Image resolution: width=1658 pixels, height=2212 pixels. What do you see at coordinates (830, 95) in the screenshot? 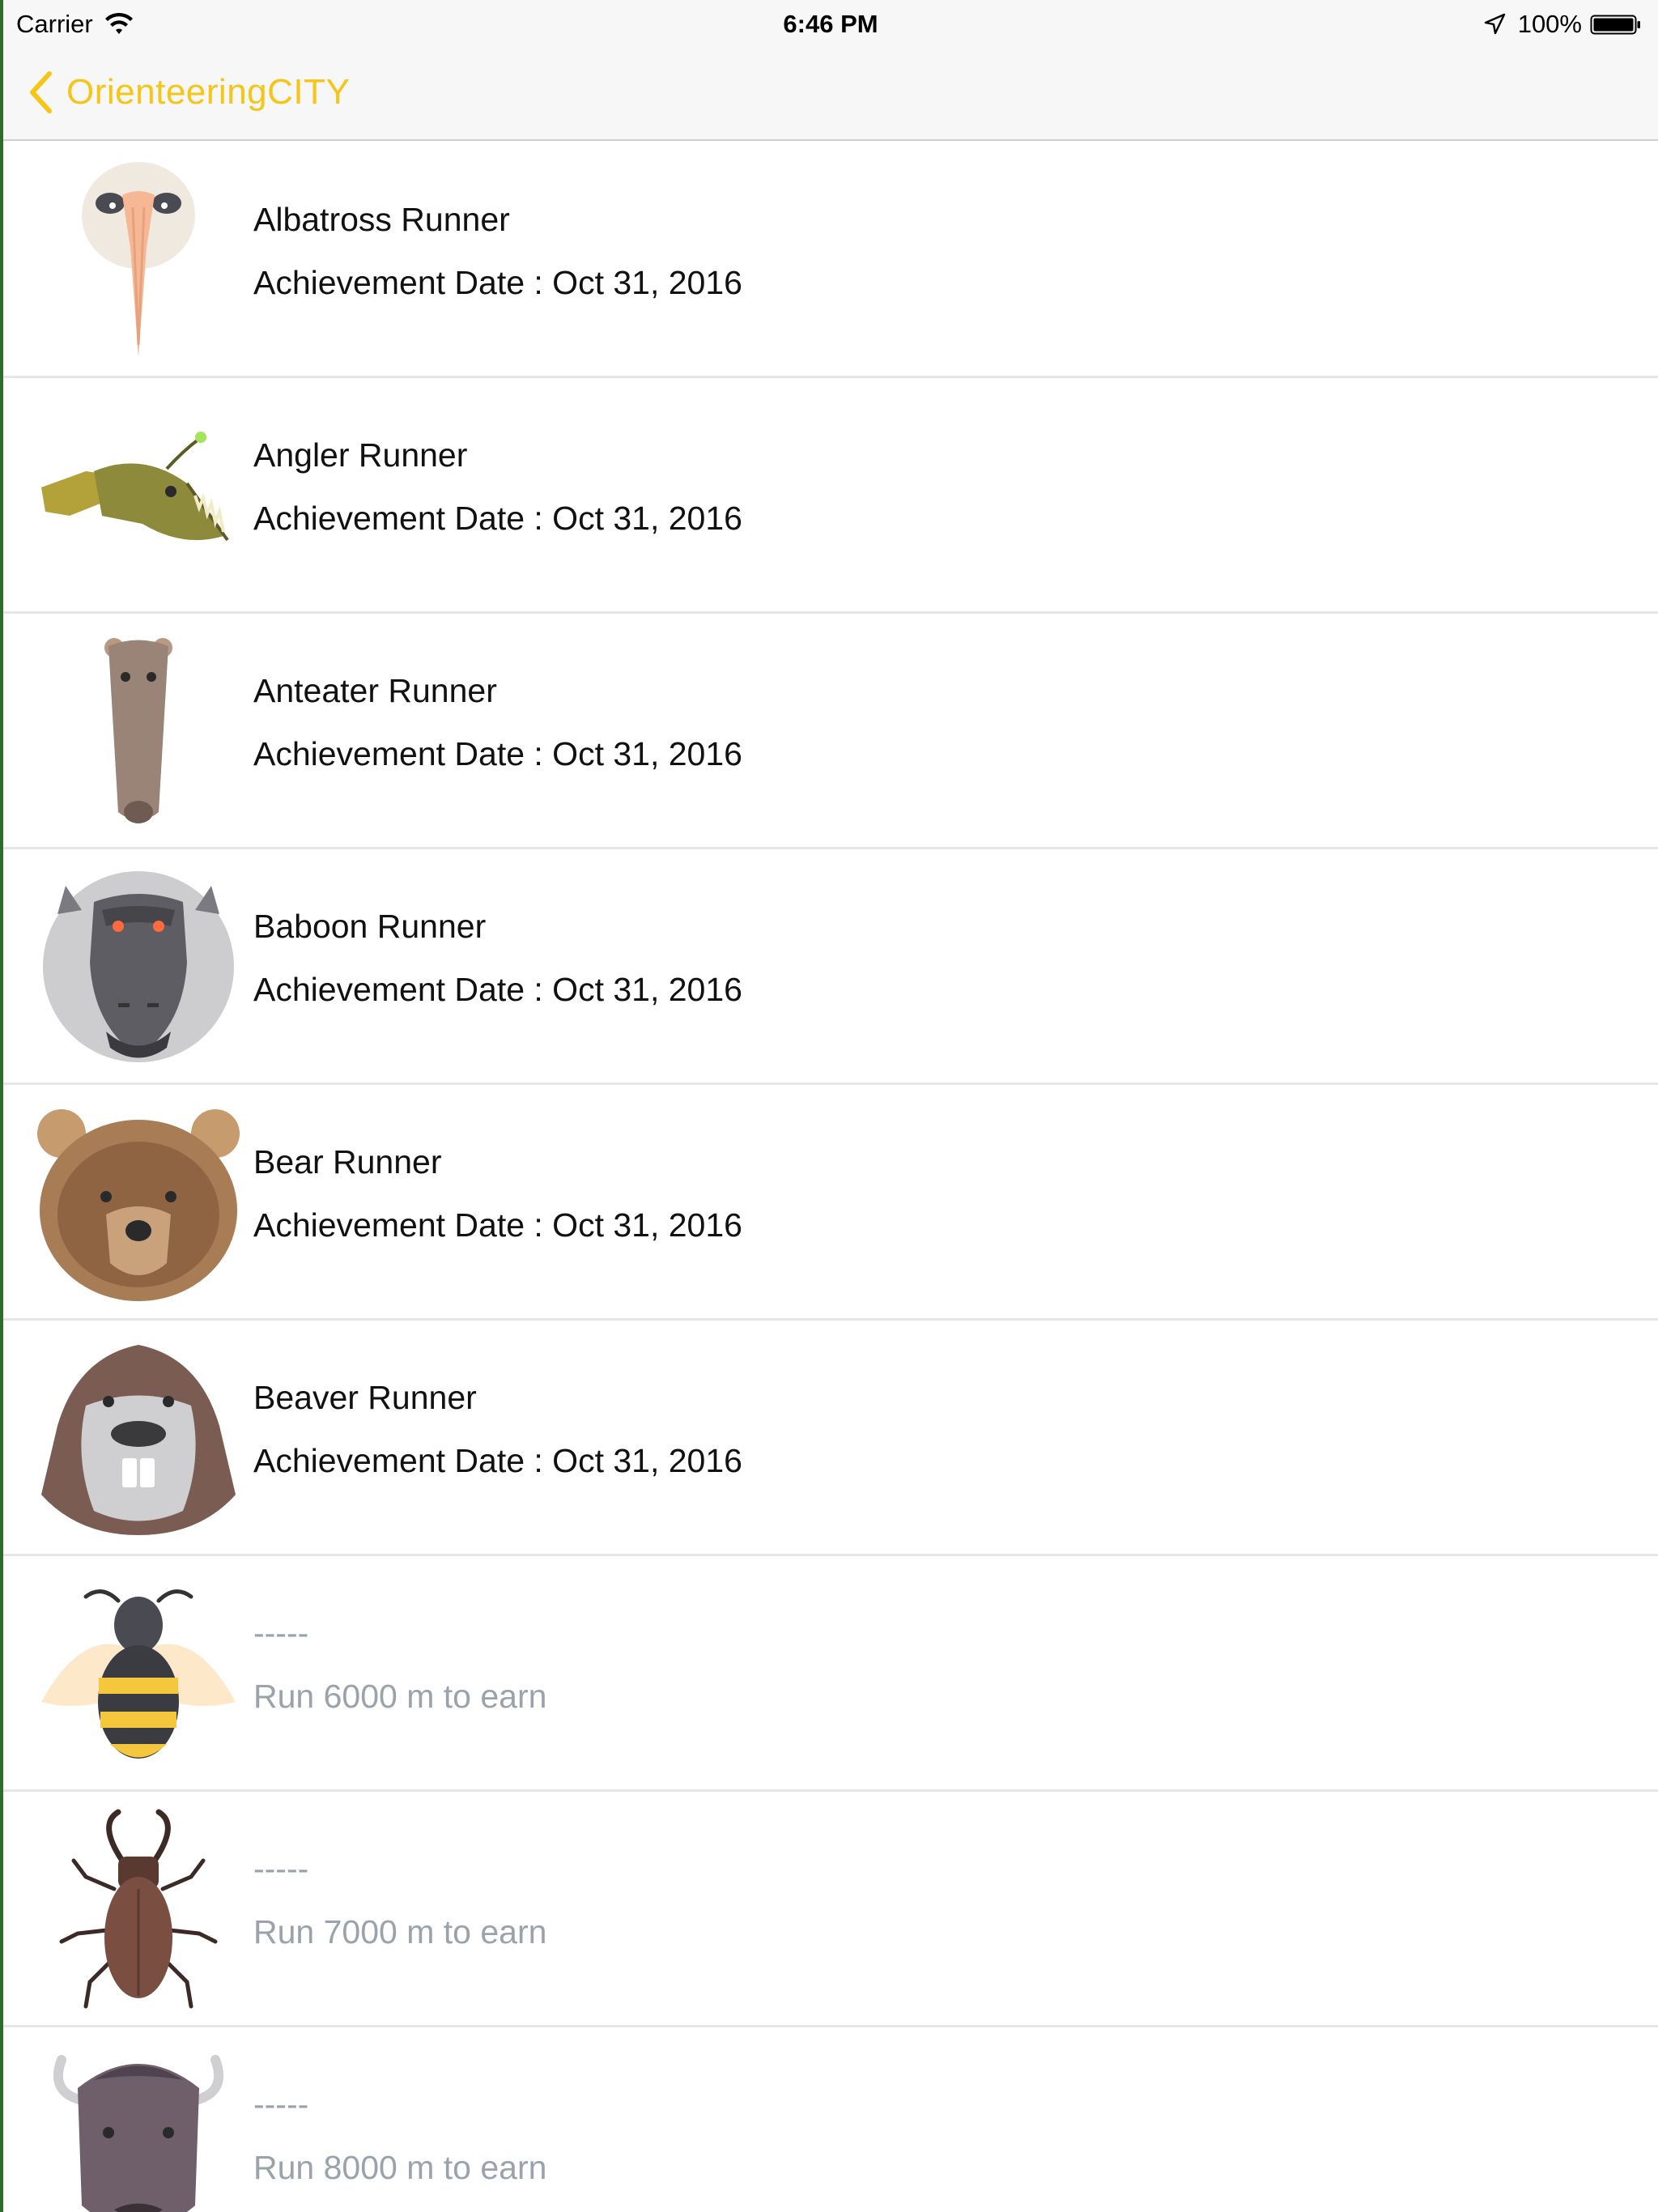
I see `navigation-bar: OrienteeringCITY` at bounding box center [830, 95].